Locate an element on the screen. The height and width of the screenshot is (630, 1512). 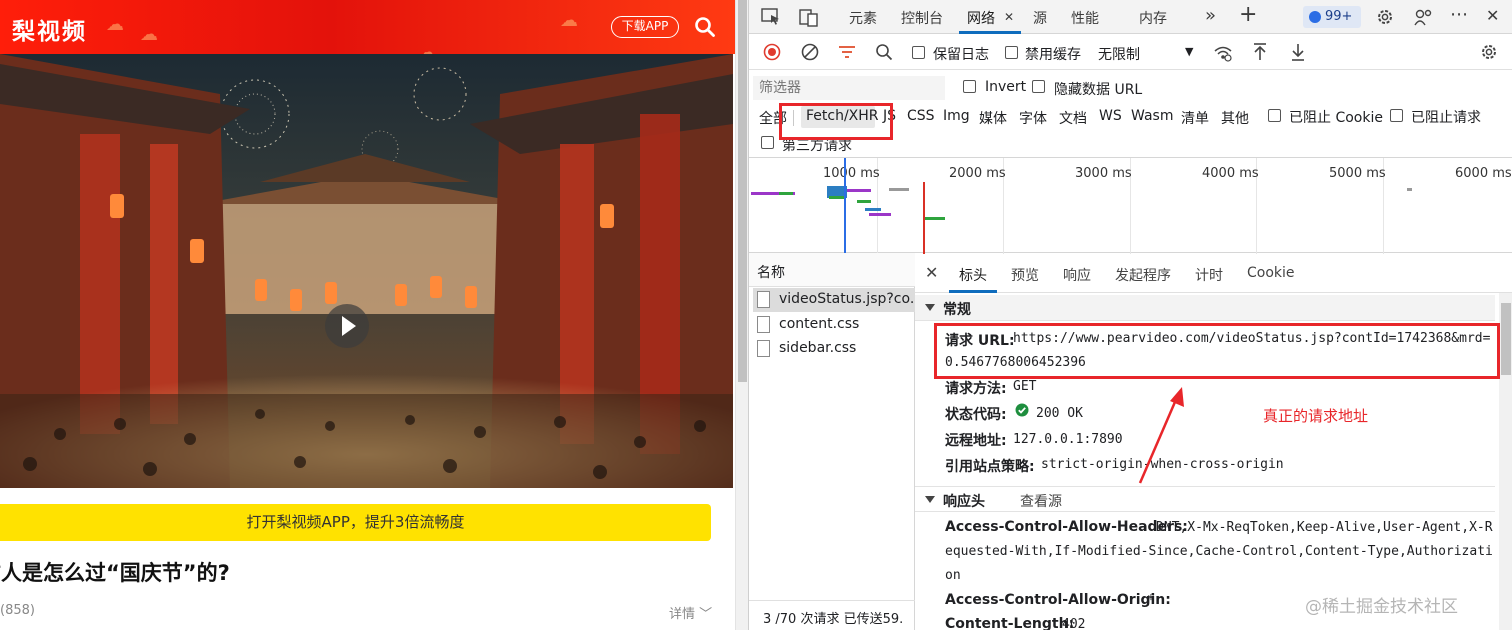
preserve-log-checkbox is located at coordinates (918, 52).